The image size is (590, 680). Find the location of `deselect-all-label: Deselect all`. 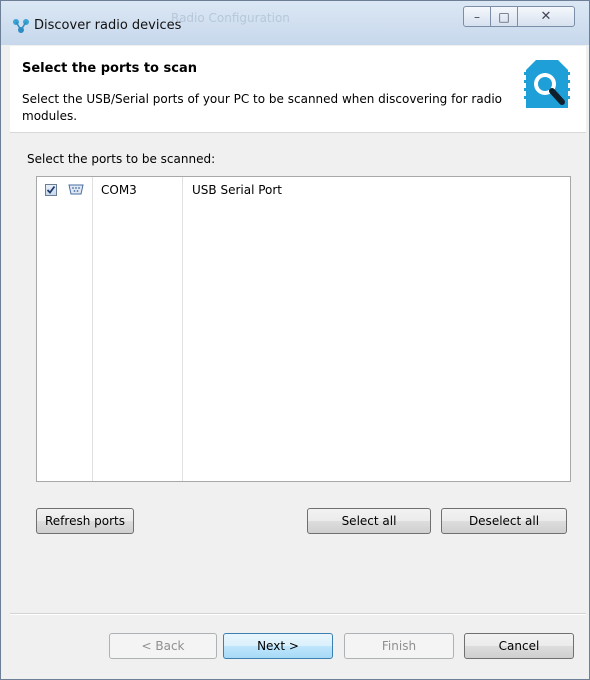

deselect-all-label: Deselect all is located at coordinates (504, 521).